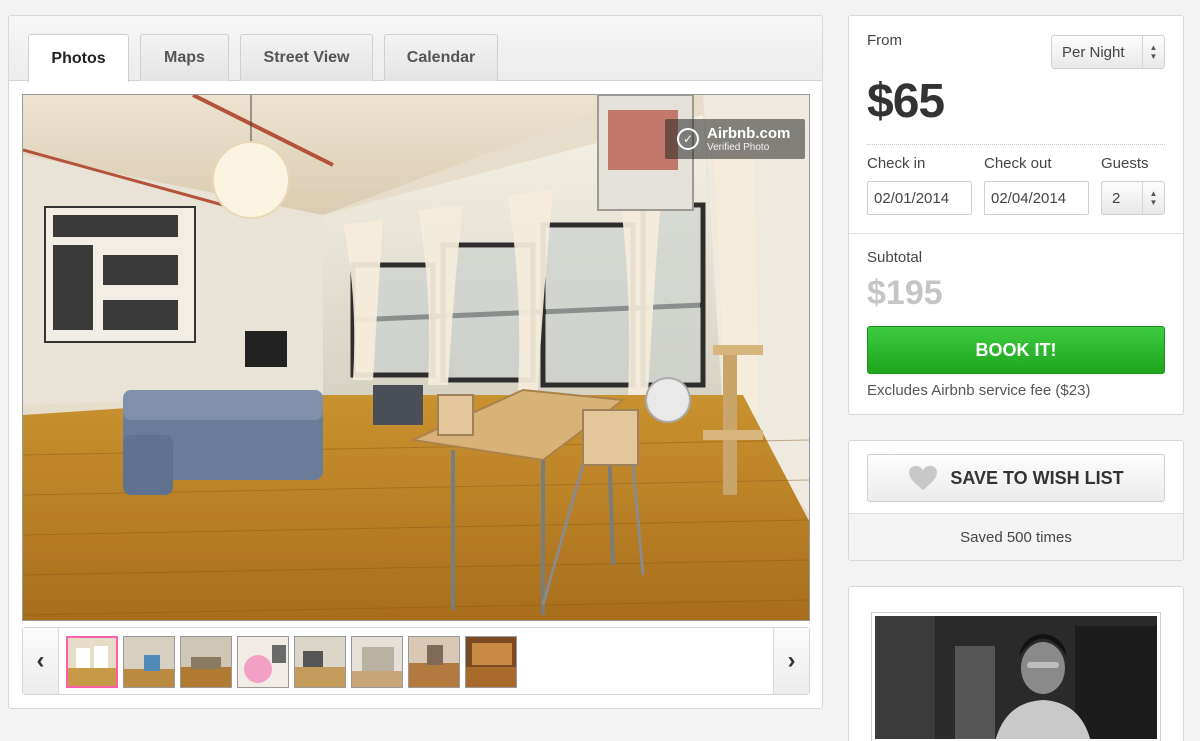  I want to click on chevron-right-icon: ›, so click(791, 660).